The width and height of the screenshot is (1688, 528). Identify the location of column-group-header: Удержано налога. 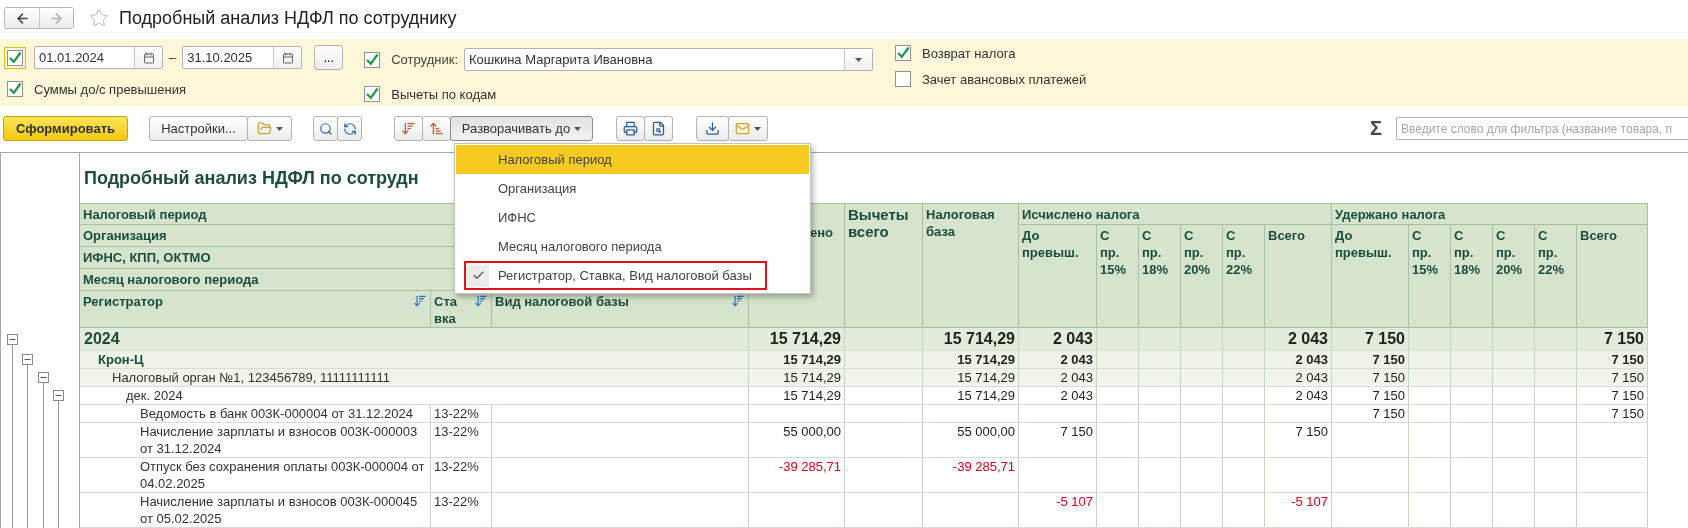
(1490, 214).